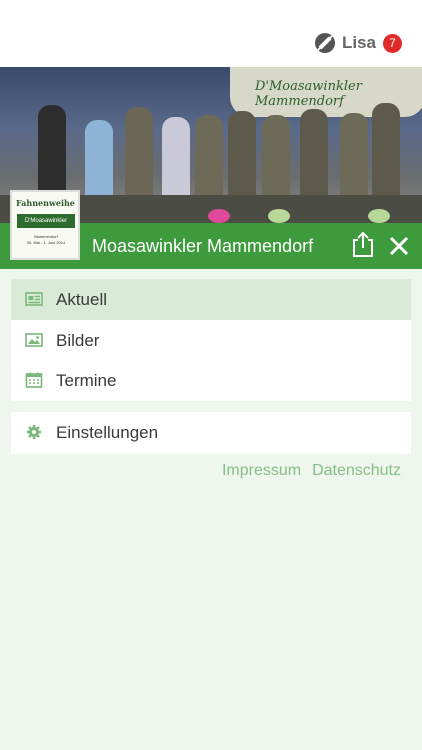 Image resolution: width=422 pixels, height=750 pixels. I want to click on user-name: Lisa, so click(359, 43).